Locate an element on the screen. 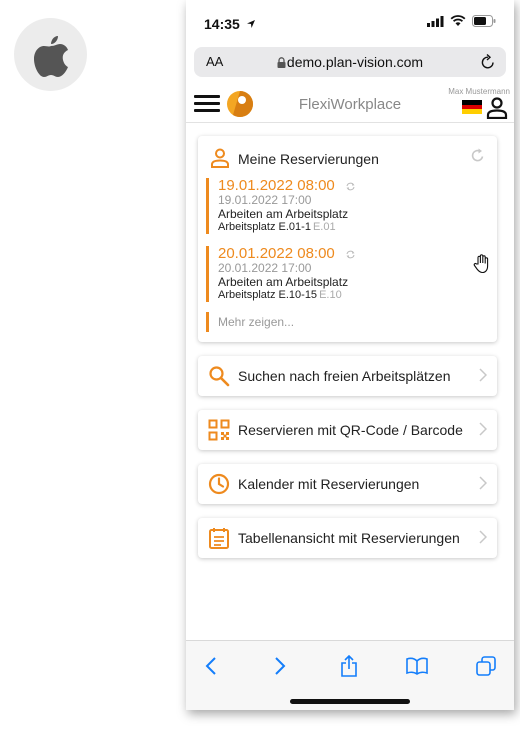 Image resolution: width=520 pixels, height=730 pixels. home-indicator is located at coordinates (350, 701).